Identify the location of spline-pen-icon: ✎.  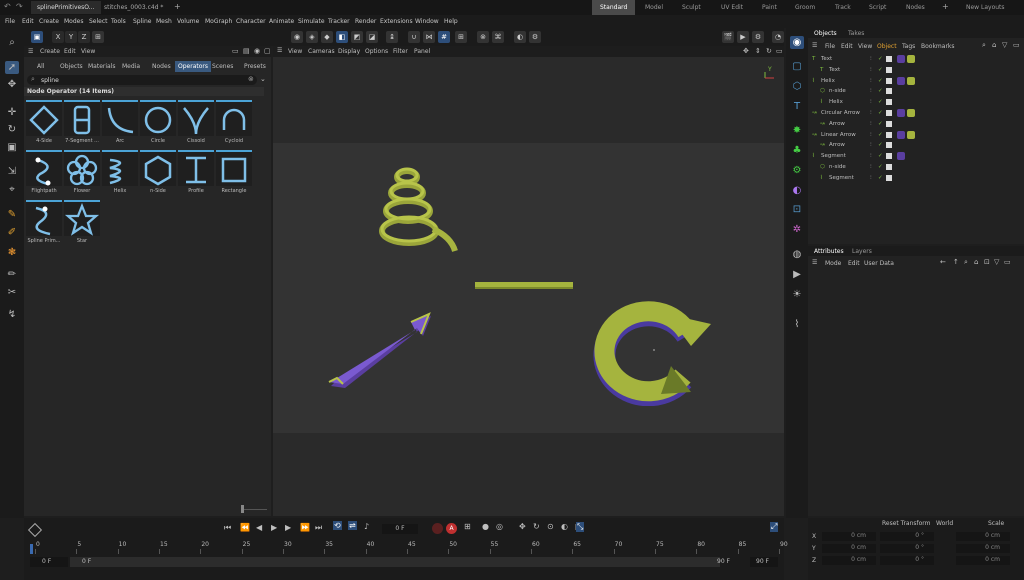
(12, 214).